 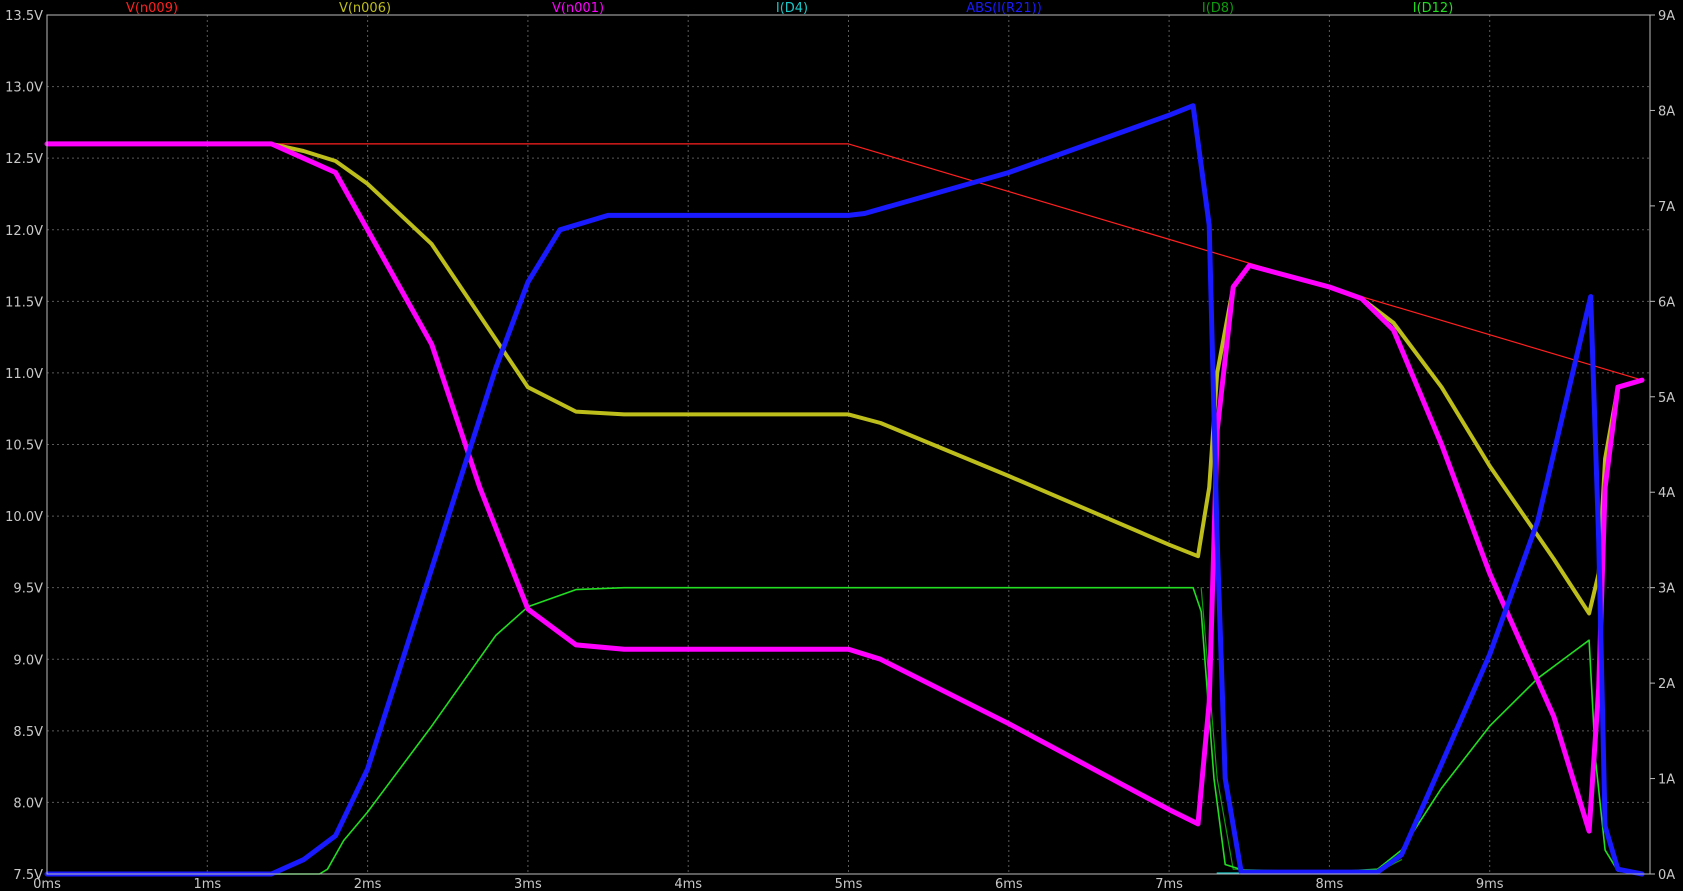 I want to click on y-left-tick-label: 10.0V, so click(x=24, y=517).